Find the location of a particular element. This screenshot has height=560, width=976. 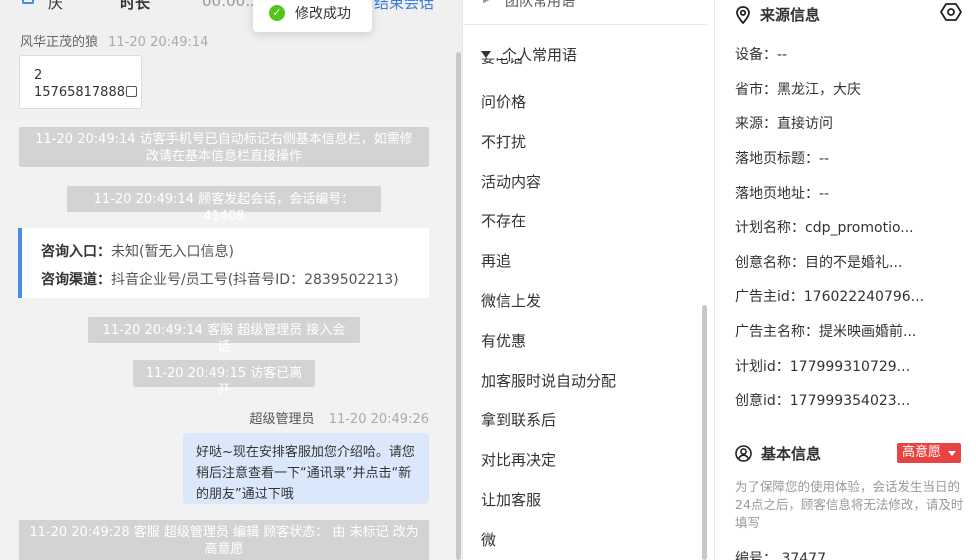

inquiry-entry-value: 未知(暂无入口信息) is located at coordinates (172, 252).